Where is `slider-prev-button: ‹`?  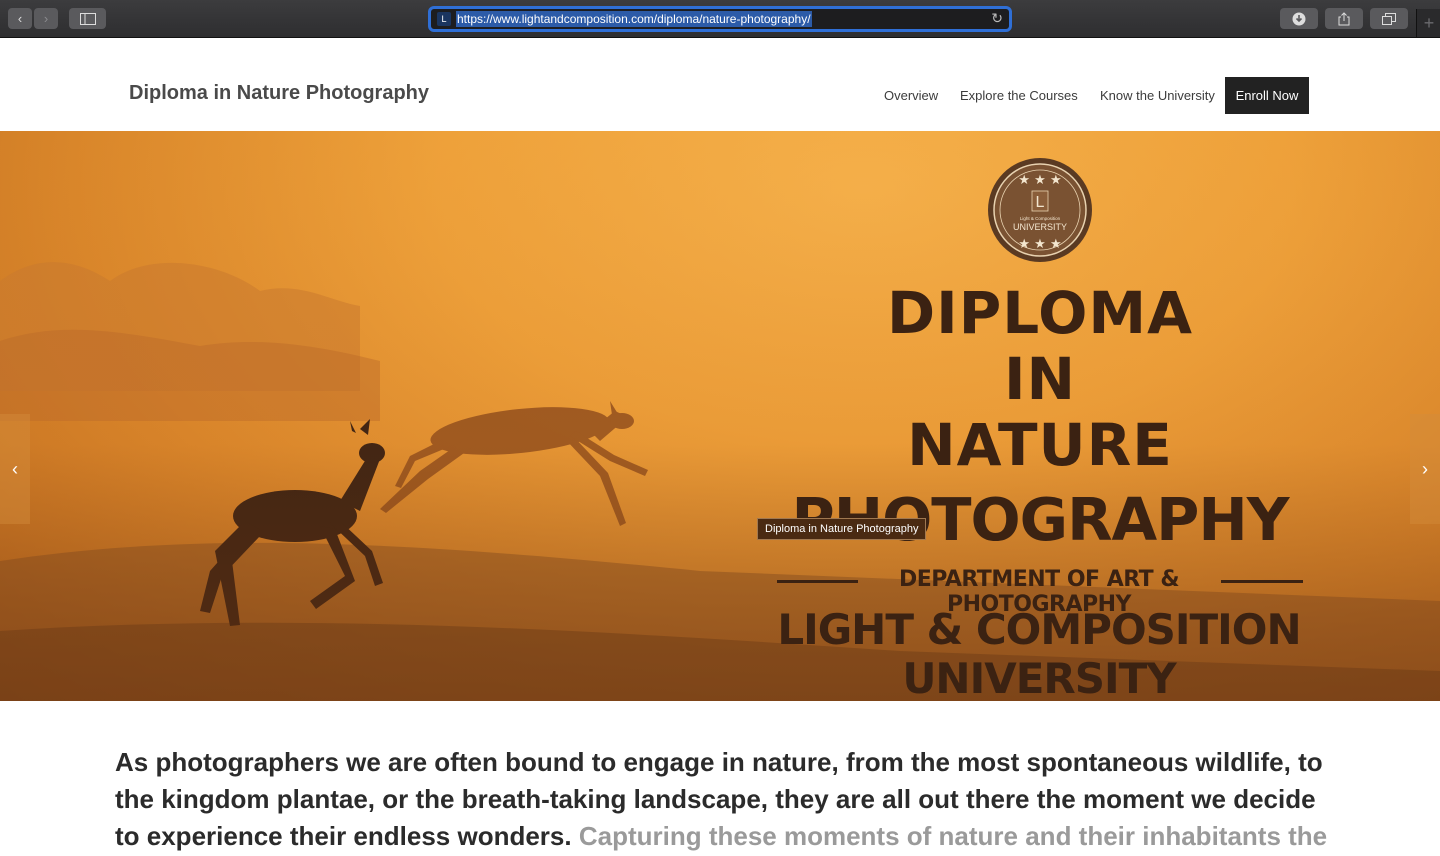 slider-prev-button: ‹ is located at coordinates (15, 469).